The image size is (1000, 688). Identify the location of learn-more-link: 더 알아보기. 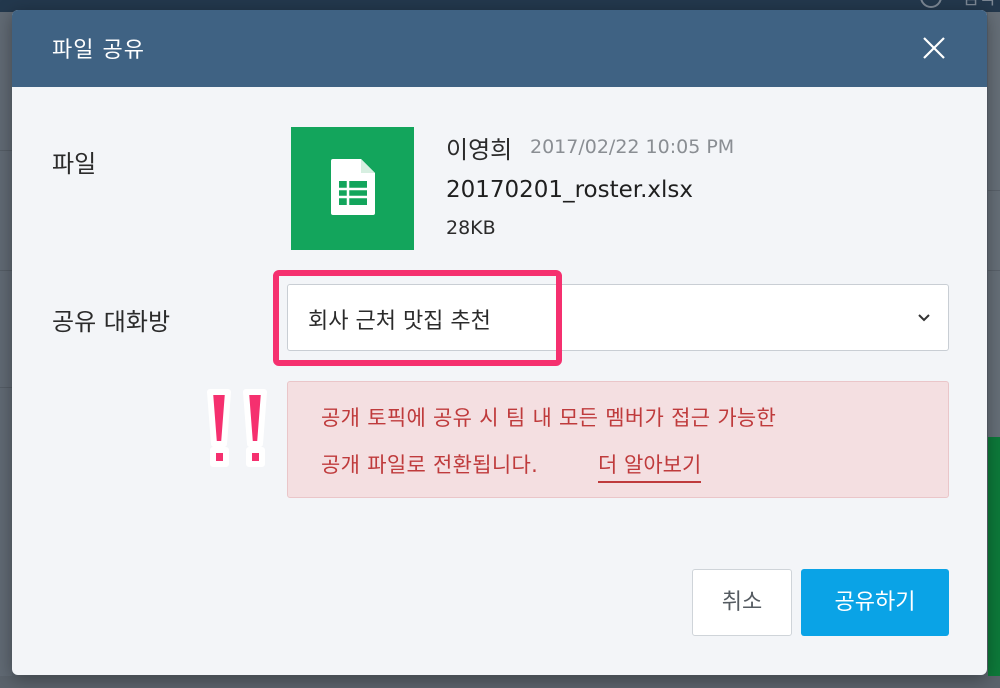
(650, 466).